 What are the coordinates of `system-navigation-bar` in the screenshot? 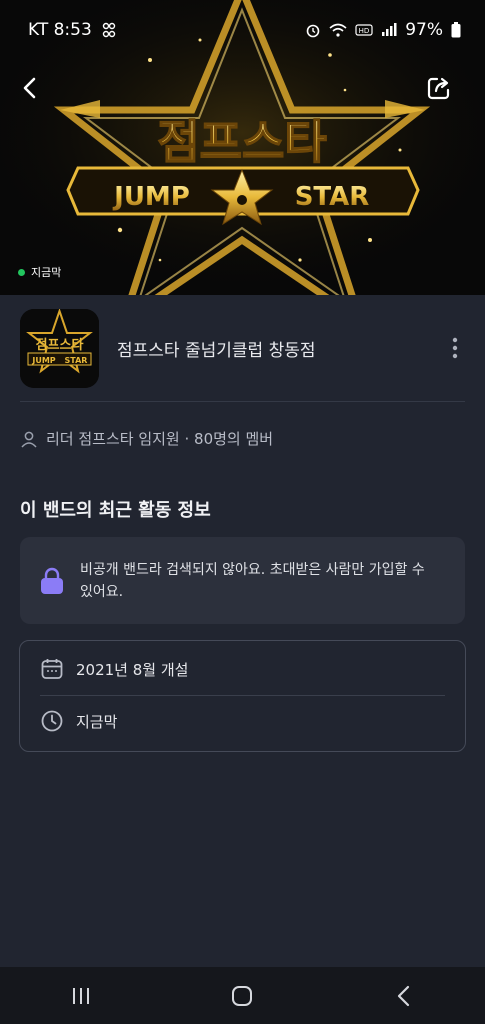 It's located at (242, 995).